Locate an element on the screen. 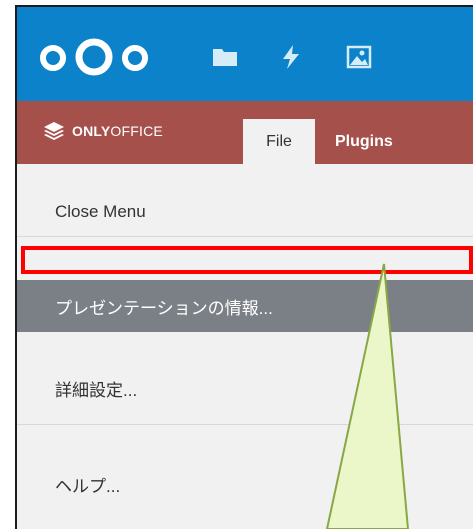 The image size is (473, 529). onlyoffice-ribbon: ONLYOFFICE File Plugins is located at coordinates (245, 132).